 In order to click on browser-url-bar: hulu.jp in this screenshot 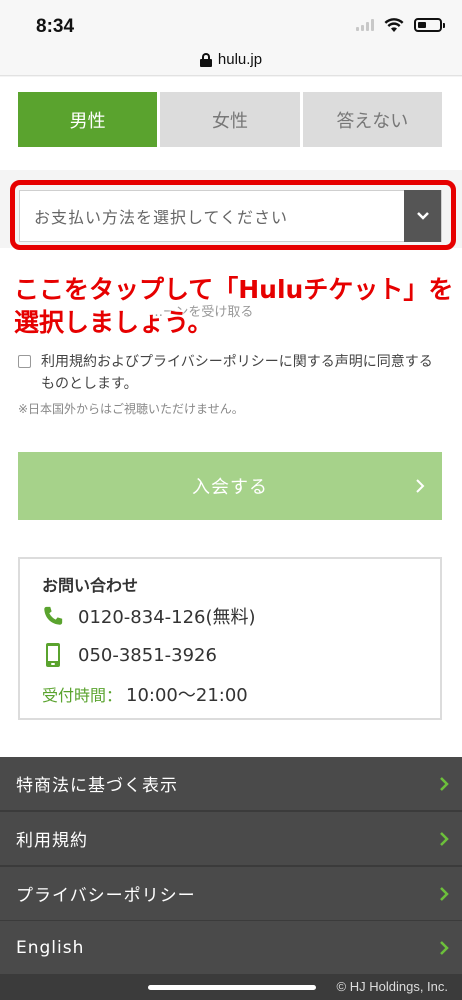, I will do `click(231, 60)`.